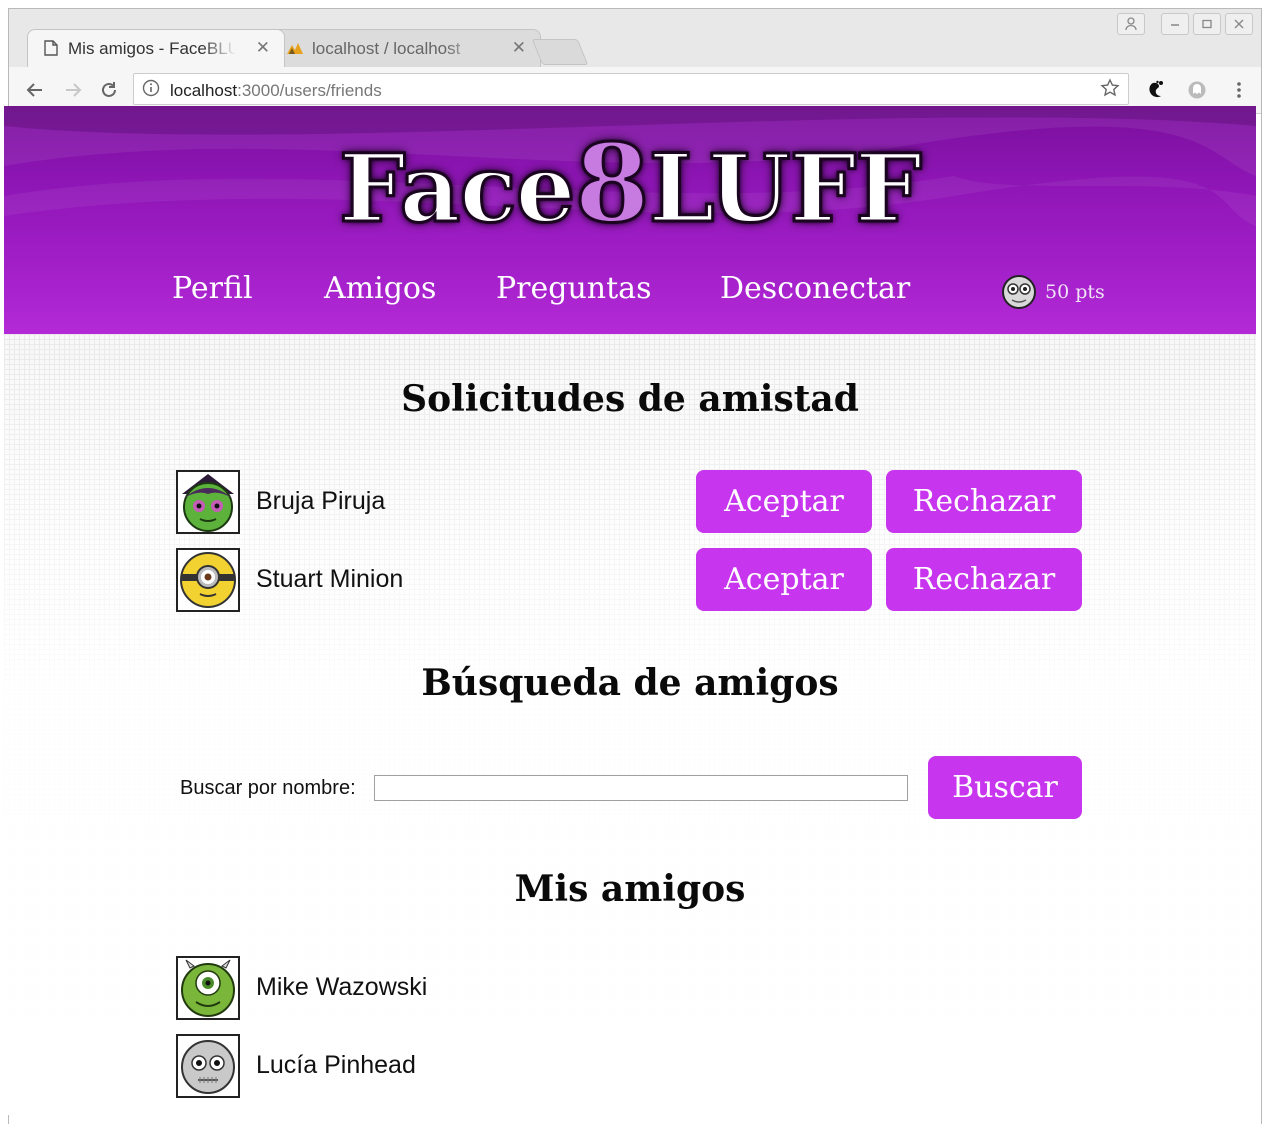 This screenshot has width=1269, height=1124. What do you see at coordinates (630, 683) in the screenshot?
I see `search-title: Búsqueda de amigos` at bounding box center [630, 683].